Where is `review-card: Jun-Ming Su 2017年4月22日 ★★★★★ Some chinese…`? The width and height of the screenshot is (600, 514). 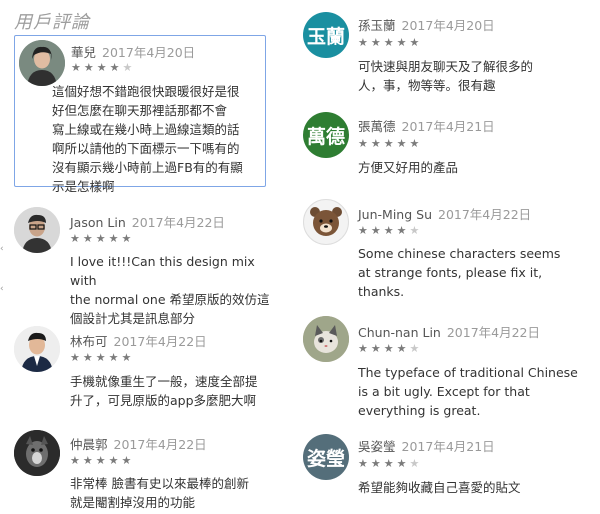 review-card: Jun-Ming Su 2017年4月22日 ★★★★★ Some chinese… is located at coordinates (448, 249).